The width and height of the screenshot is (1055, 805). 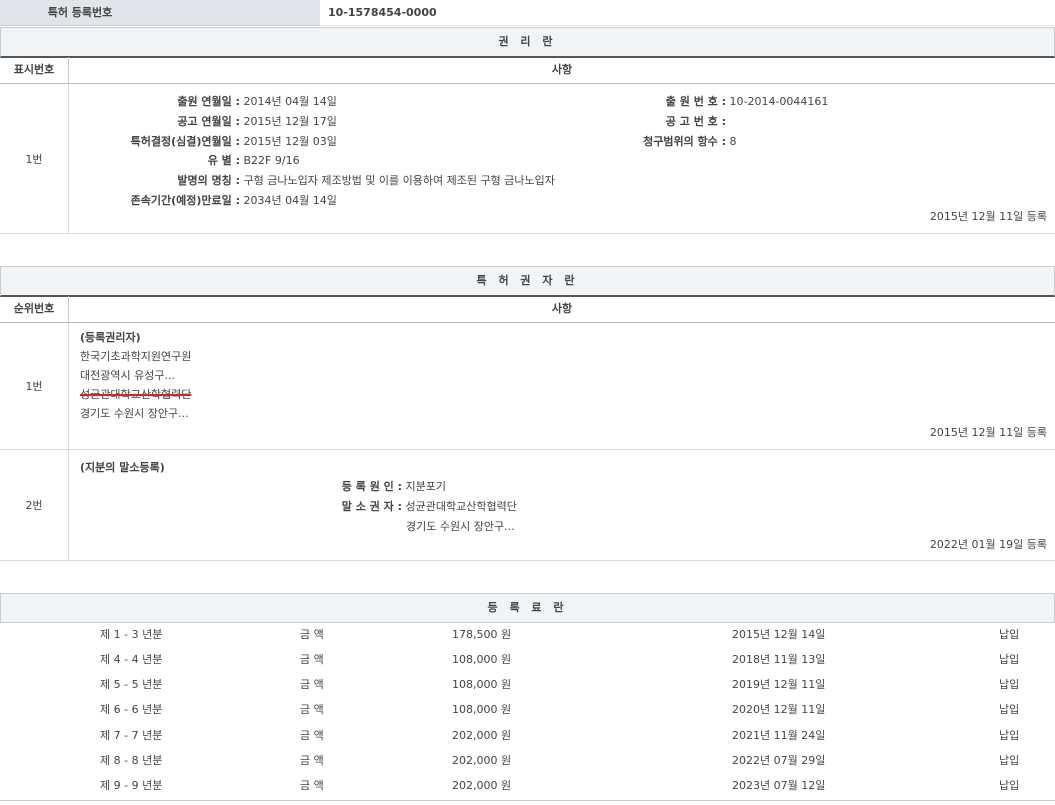 What do you see at coordinates (203, 101) in the screenshot?
I see `filing-date: 출원 연월일 : 2014년 04월 14일` at bounding box center [203, 101].